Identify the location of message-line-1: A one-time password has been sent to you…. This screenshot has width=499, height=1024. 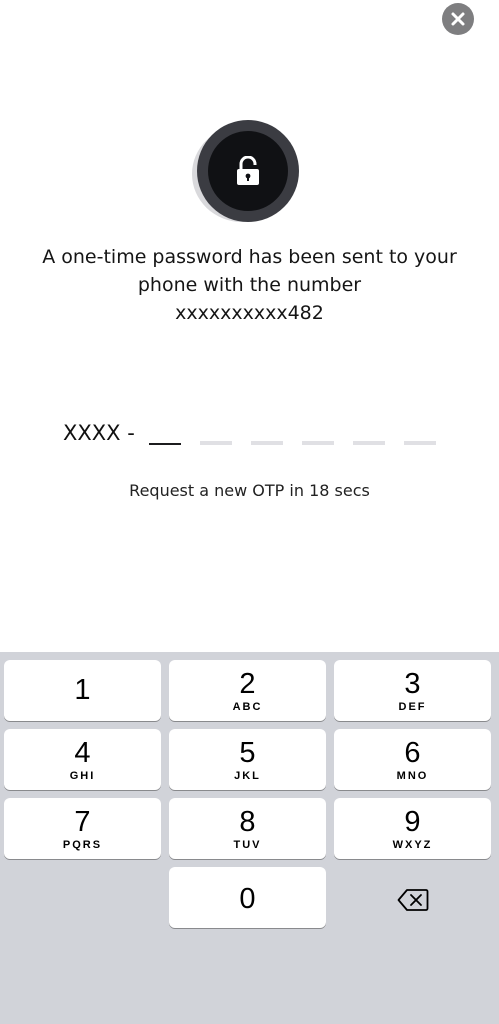
(249, 257).